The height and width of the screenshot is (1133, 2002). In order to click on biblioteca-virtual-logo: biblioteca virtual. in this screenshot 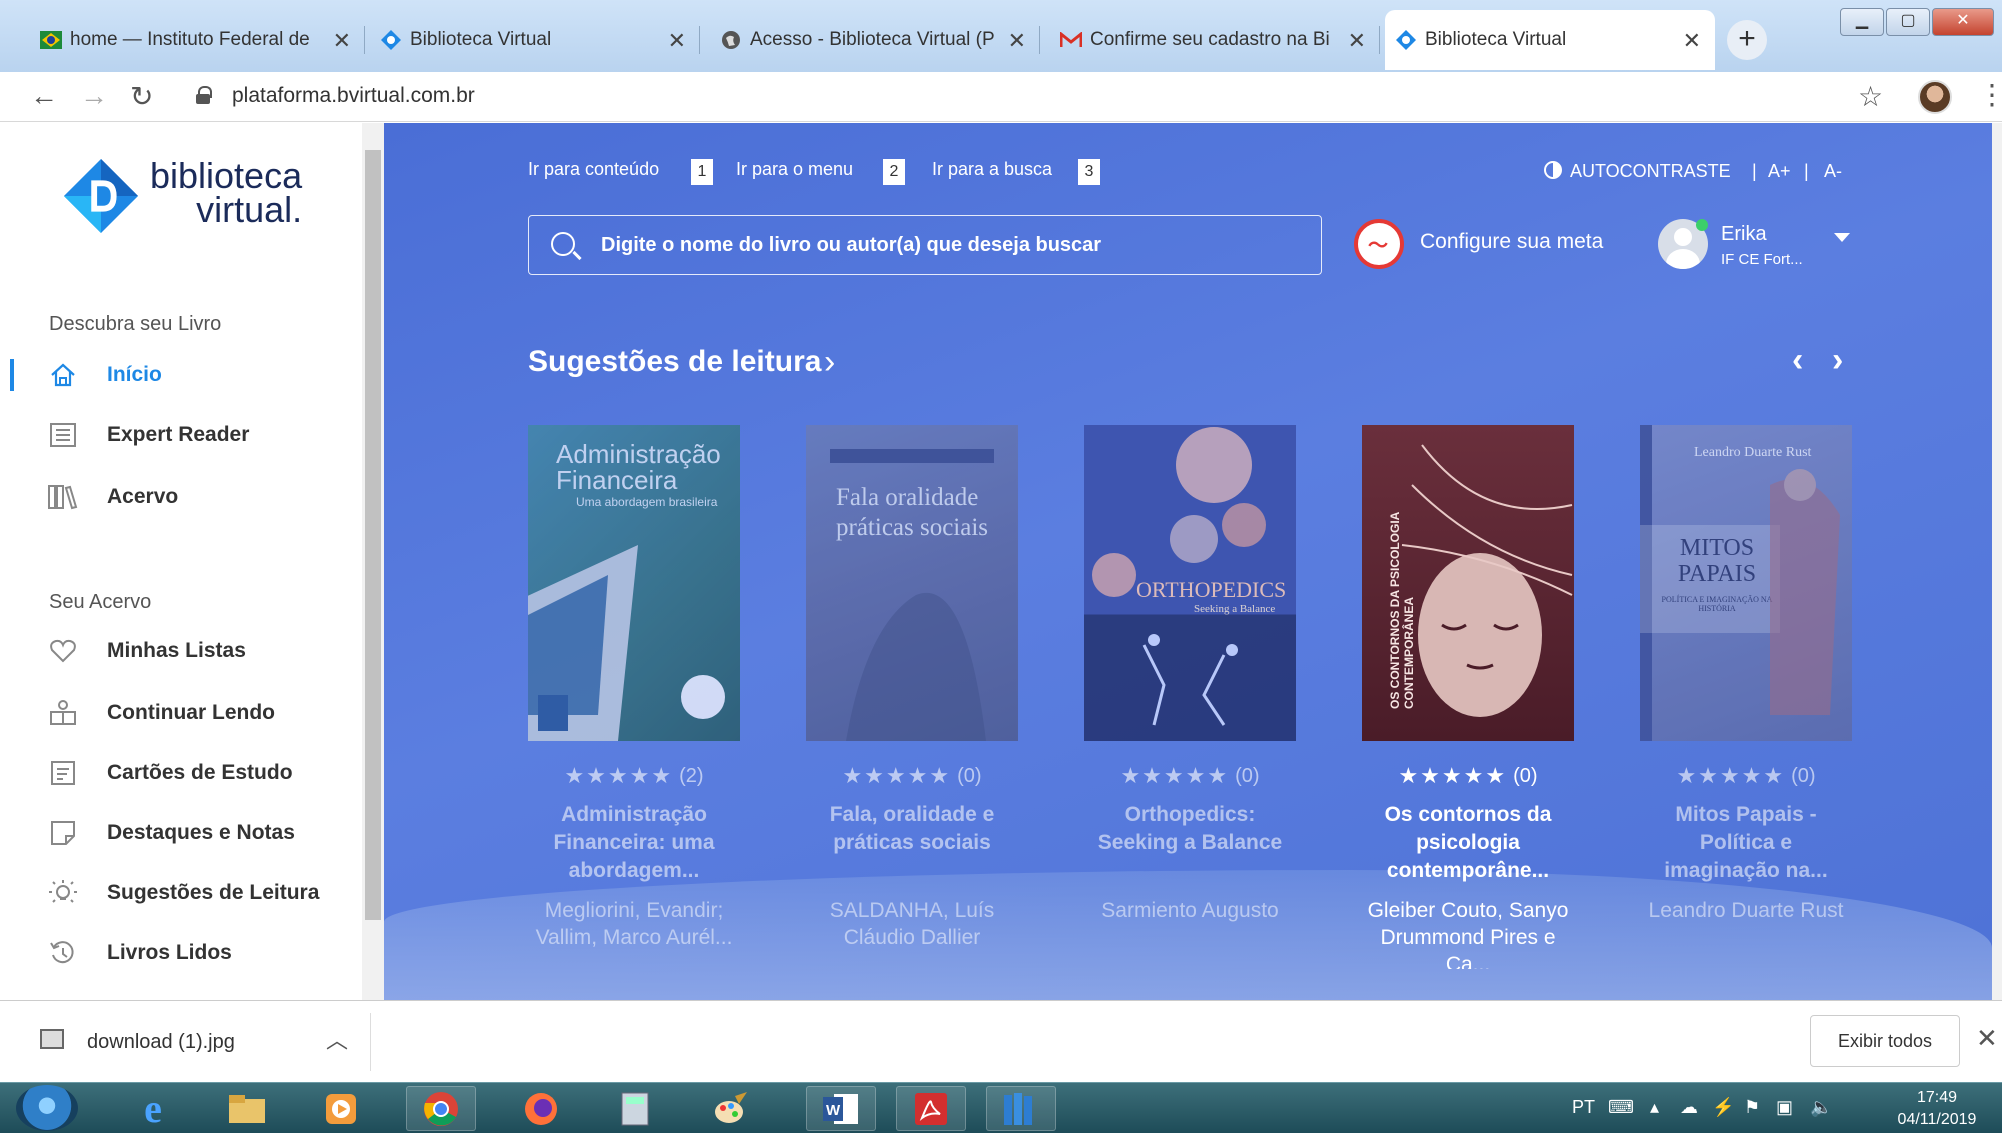, I will do `click(187, 198)`.